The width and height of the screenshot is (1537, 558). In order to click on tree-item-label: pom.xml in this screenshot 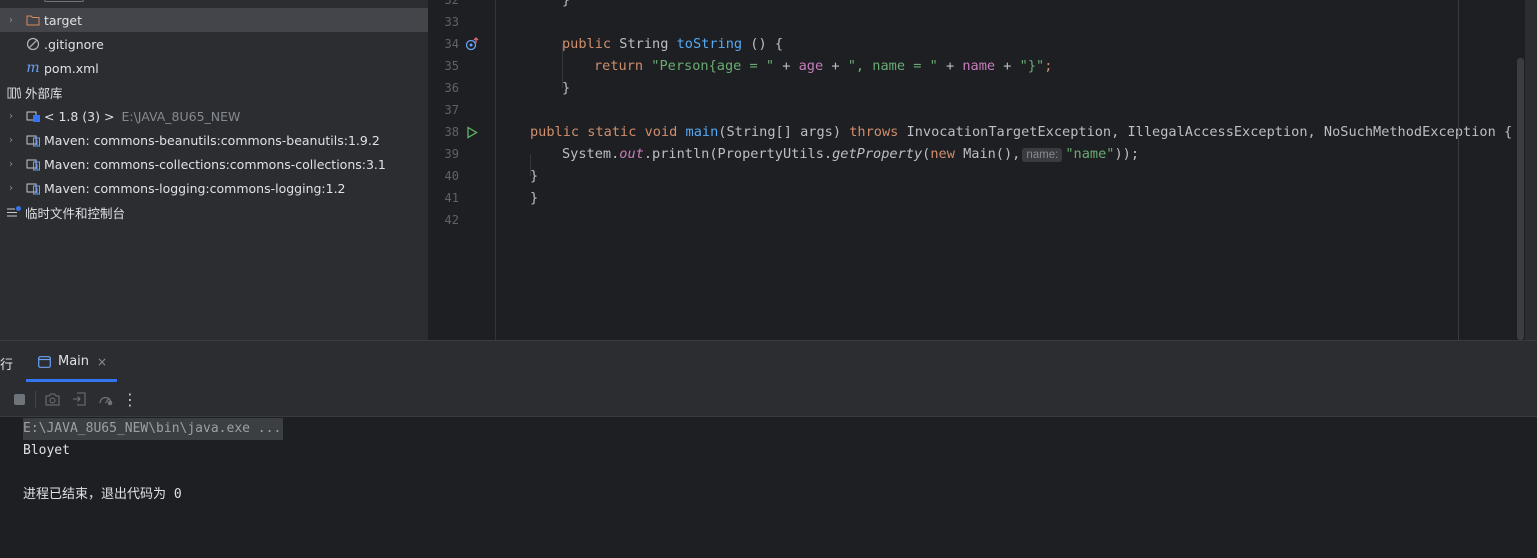, I will do `click(71, 68)`.